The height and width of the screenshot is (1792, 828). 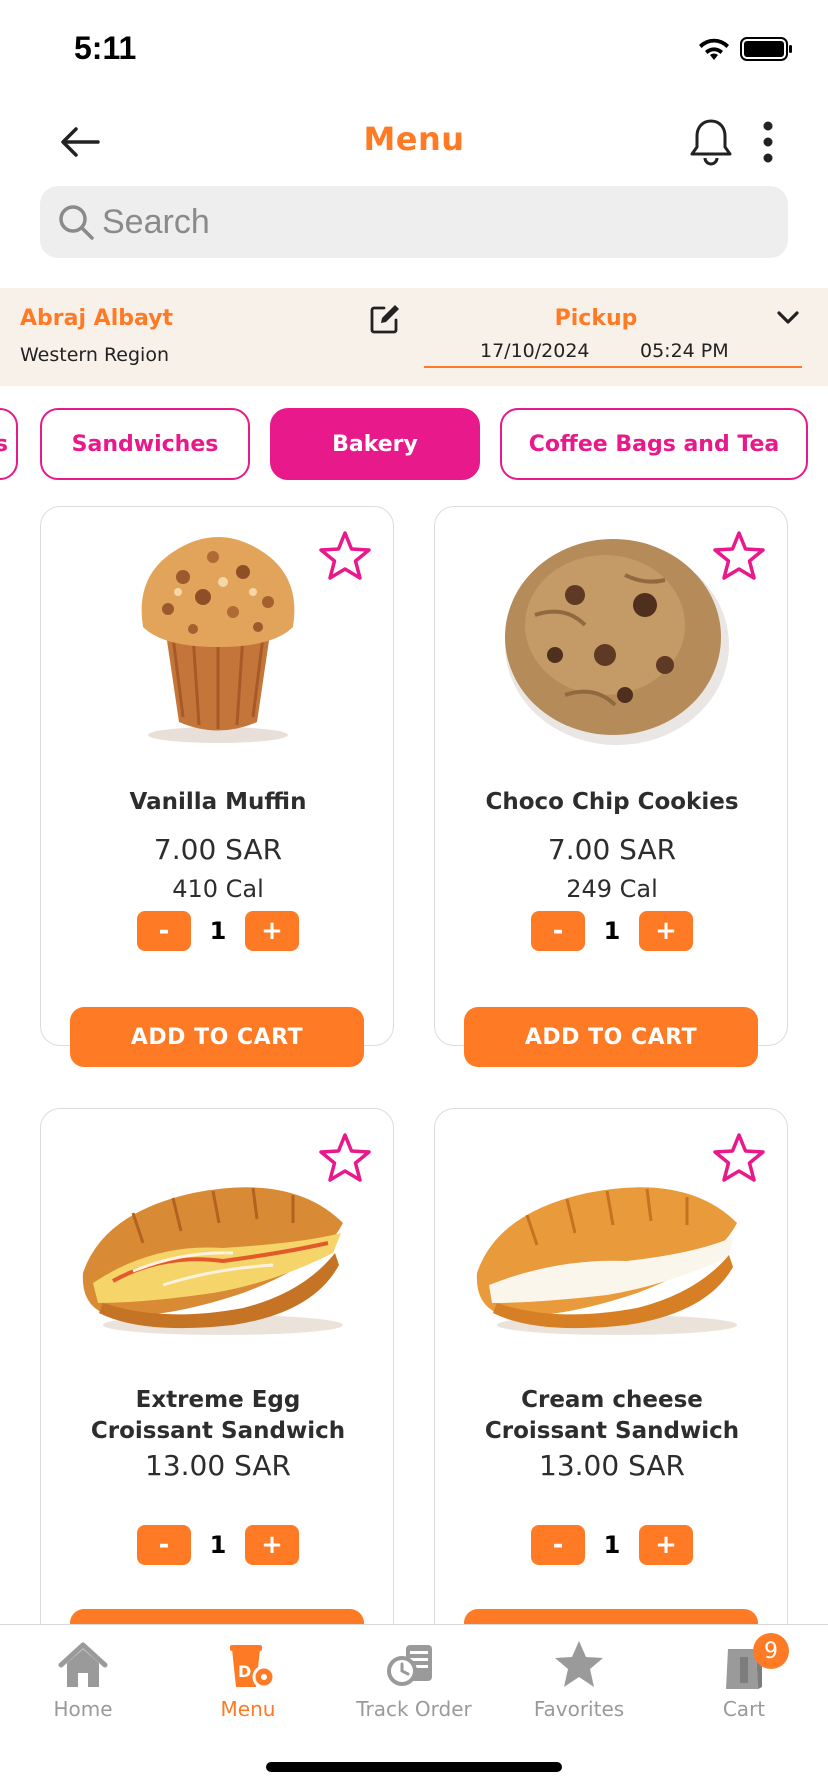 I want to click on nav-cart: 9 Cart, so click(x=744, y=1685).